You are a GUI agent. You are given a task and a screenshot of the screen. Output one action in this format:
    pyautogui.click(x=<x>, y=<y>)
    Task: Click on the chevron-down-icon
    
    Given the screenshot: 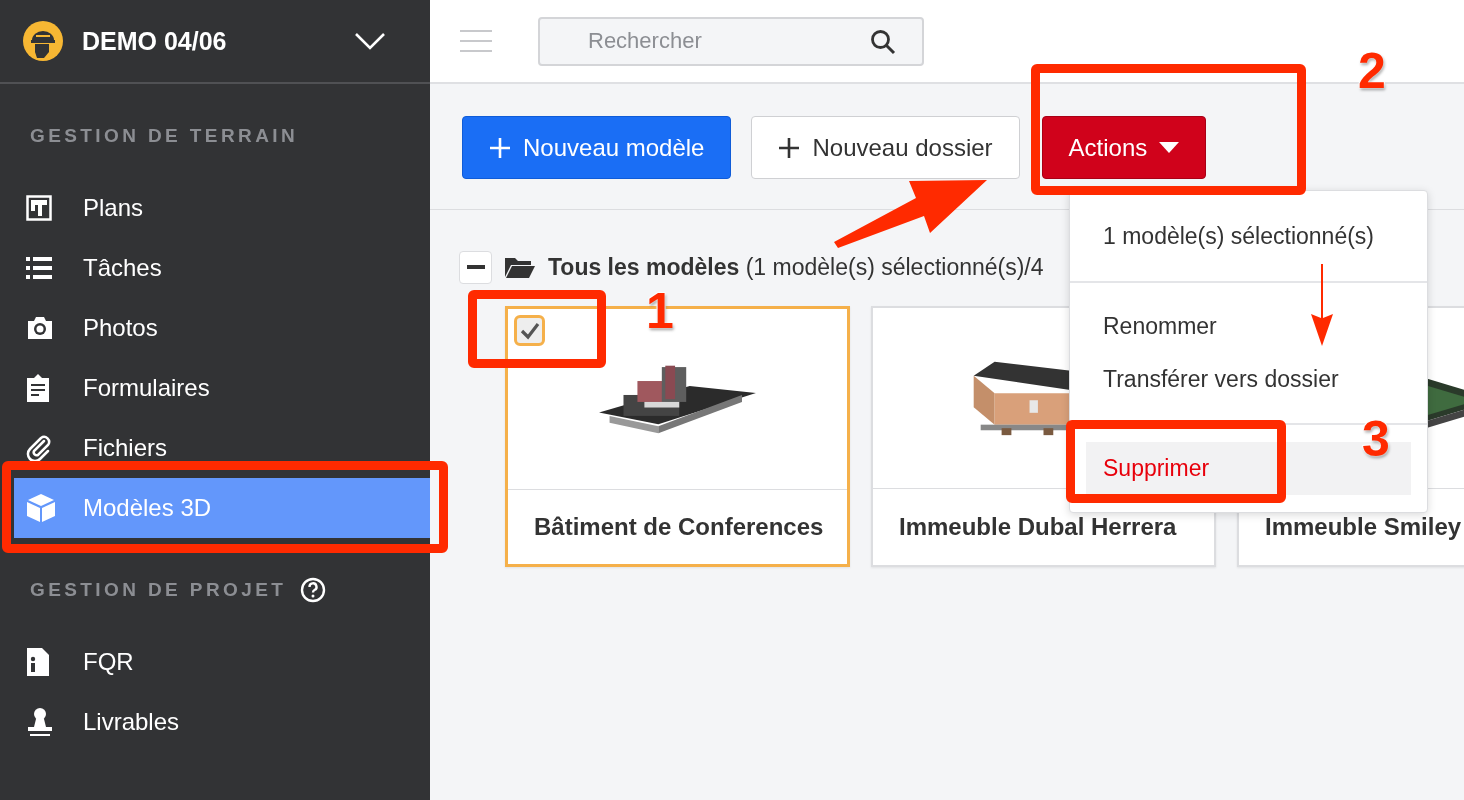 What is the action you would take?
    pyautogui.click(x=370, y=41)
    